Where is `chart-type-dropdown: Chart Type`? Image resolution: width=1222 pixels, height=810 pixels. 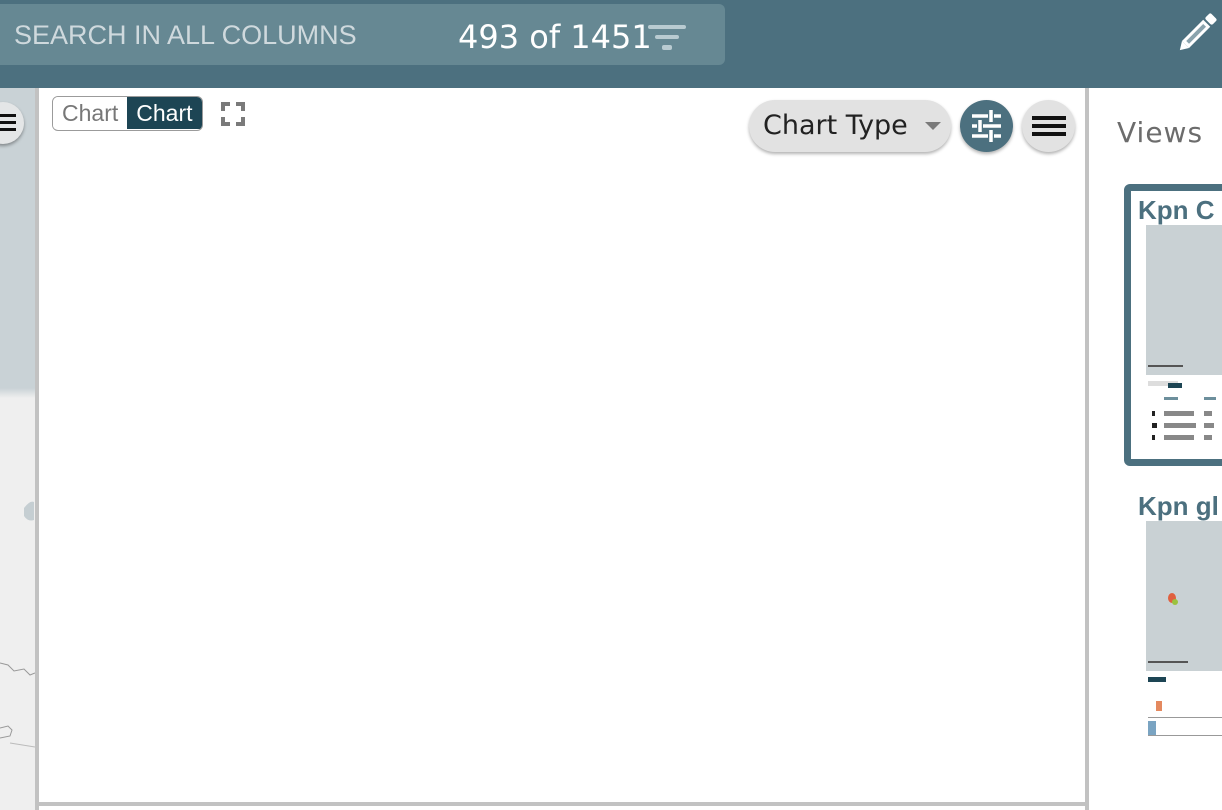
chart-type-dropdown: Chart Type is located at coordinates (850, 126).